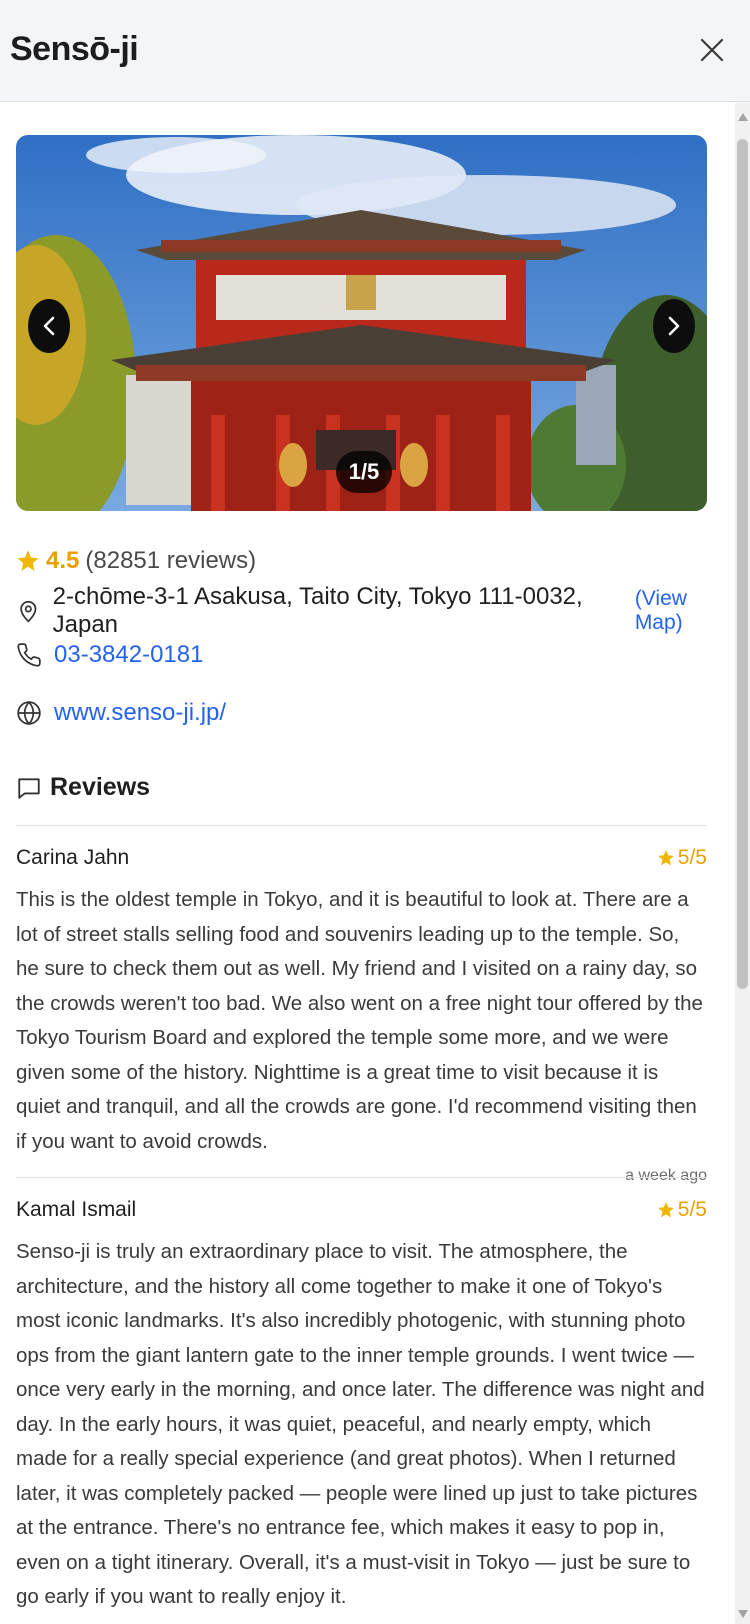  Describe the element at coordinates (29, 788) in the screenshot. I see `comment-icon` at that location.